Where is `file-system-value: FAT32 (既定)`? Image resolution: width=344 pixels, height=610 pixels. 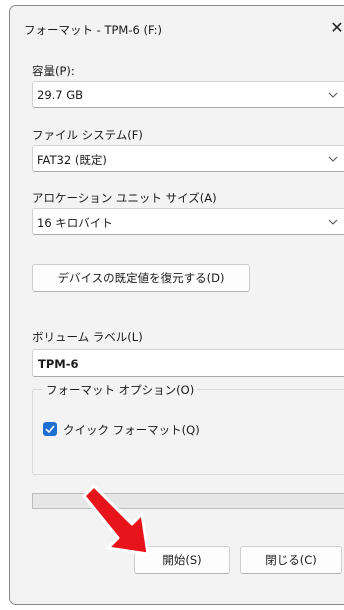
file-system-value: FAT32 (既定) is located at coordinates (72, 160).